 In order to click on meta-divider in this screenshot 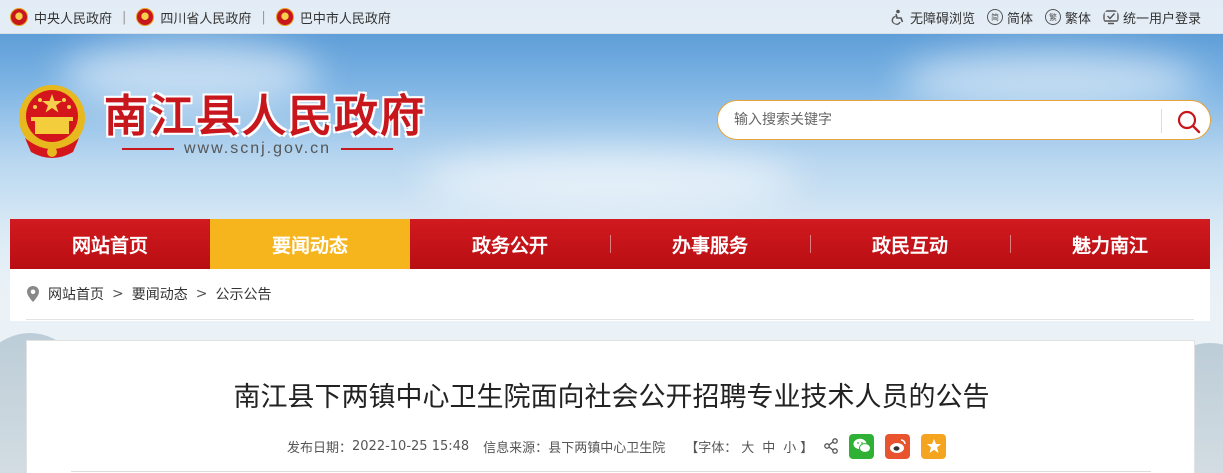, I will do `click(611, 471)`.